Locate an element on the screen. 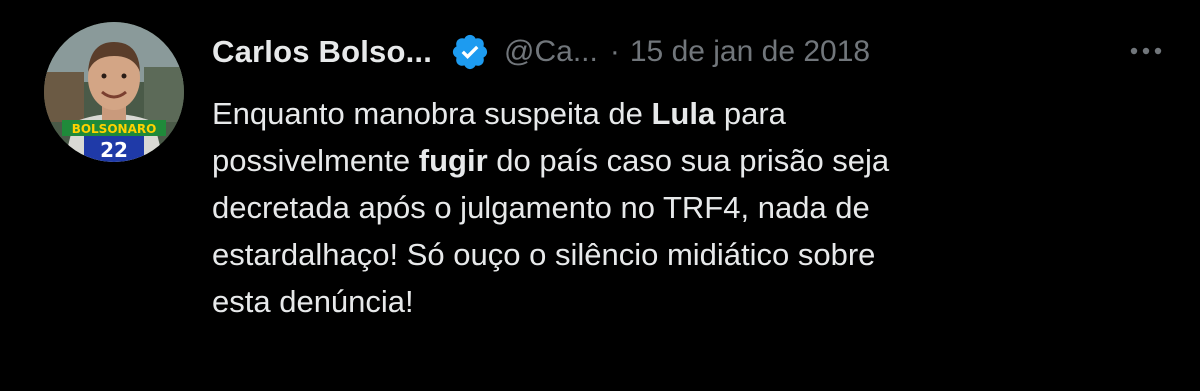  tweet-text-segment: Enquanto manobra suspeita de is located at coordinates (432, 113).